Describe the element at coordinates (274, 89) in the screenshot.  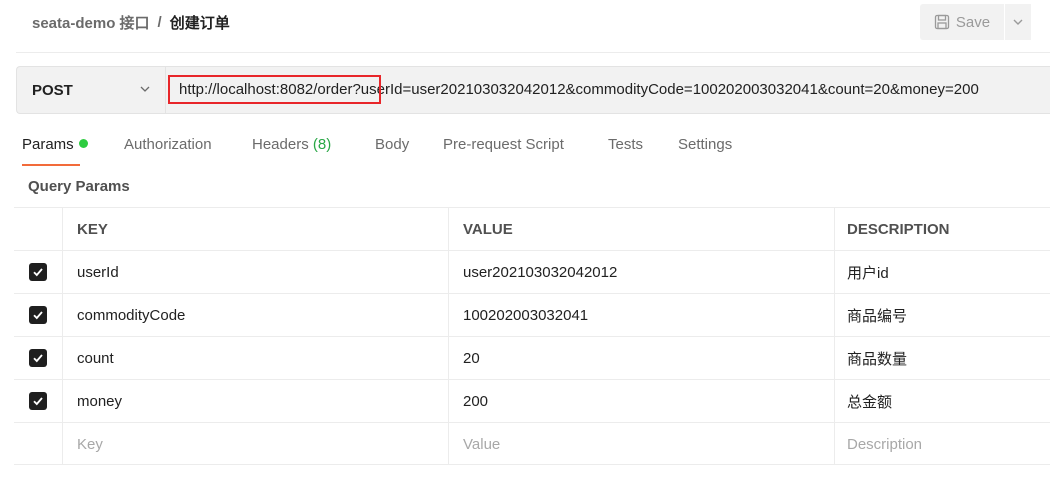
I see `url-highlight-box` at that location.